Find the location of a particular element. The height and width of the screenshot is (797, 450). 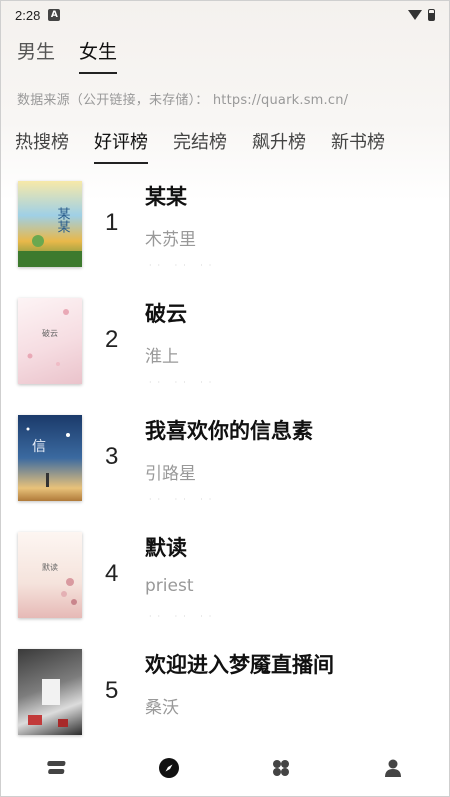

book-item: 默读 4 默读 priest ·· ·· ·· is located at coordinates (225, 582).